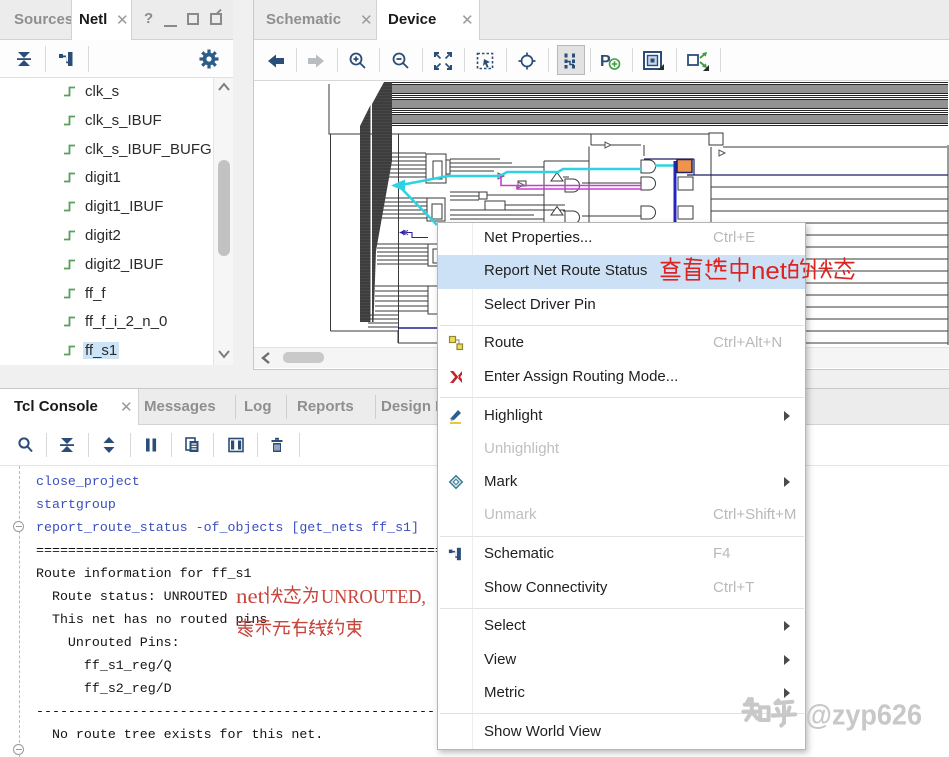 The width and height of the screenshot is (949, 757). What do you see at coordinates (373, 597) in the screenshot?
I see `svg-text: UNROUTED,` at bounding box center [373, 597].